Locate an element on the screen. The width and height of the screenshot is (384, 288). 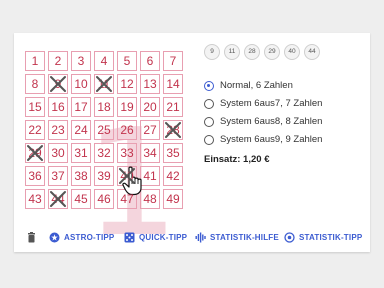
system-option-label: Normal, 6 Zahlen is located at coordinates (256, 85).